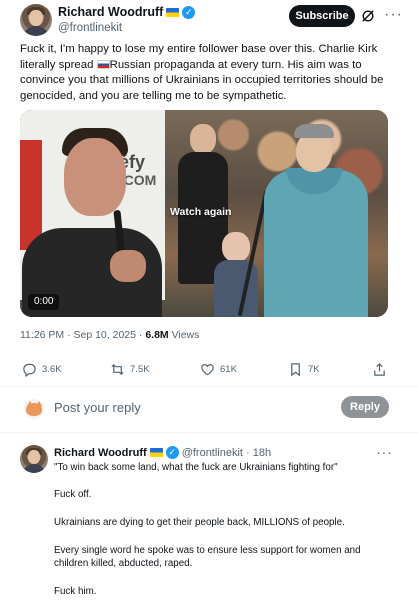 The height and width of the screenshot is (600, 418). Describe the element at coordinates (34, 459) in the screenshot. I see `reply-author-avatar` at that location.